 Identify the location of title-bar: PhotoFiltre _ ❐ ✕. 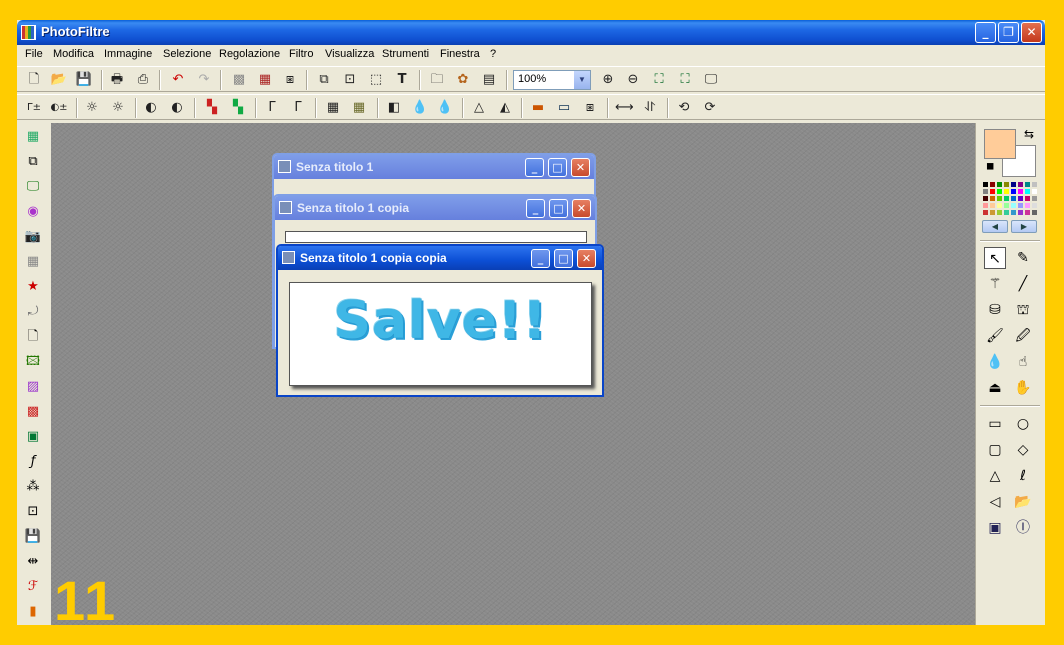
(531, 32).